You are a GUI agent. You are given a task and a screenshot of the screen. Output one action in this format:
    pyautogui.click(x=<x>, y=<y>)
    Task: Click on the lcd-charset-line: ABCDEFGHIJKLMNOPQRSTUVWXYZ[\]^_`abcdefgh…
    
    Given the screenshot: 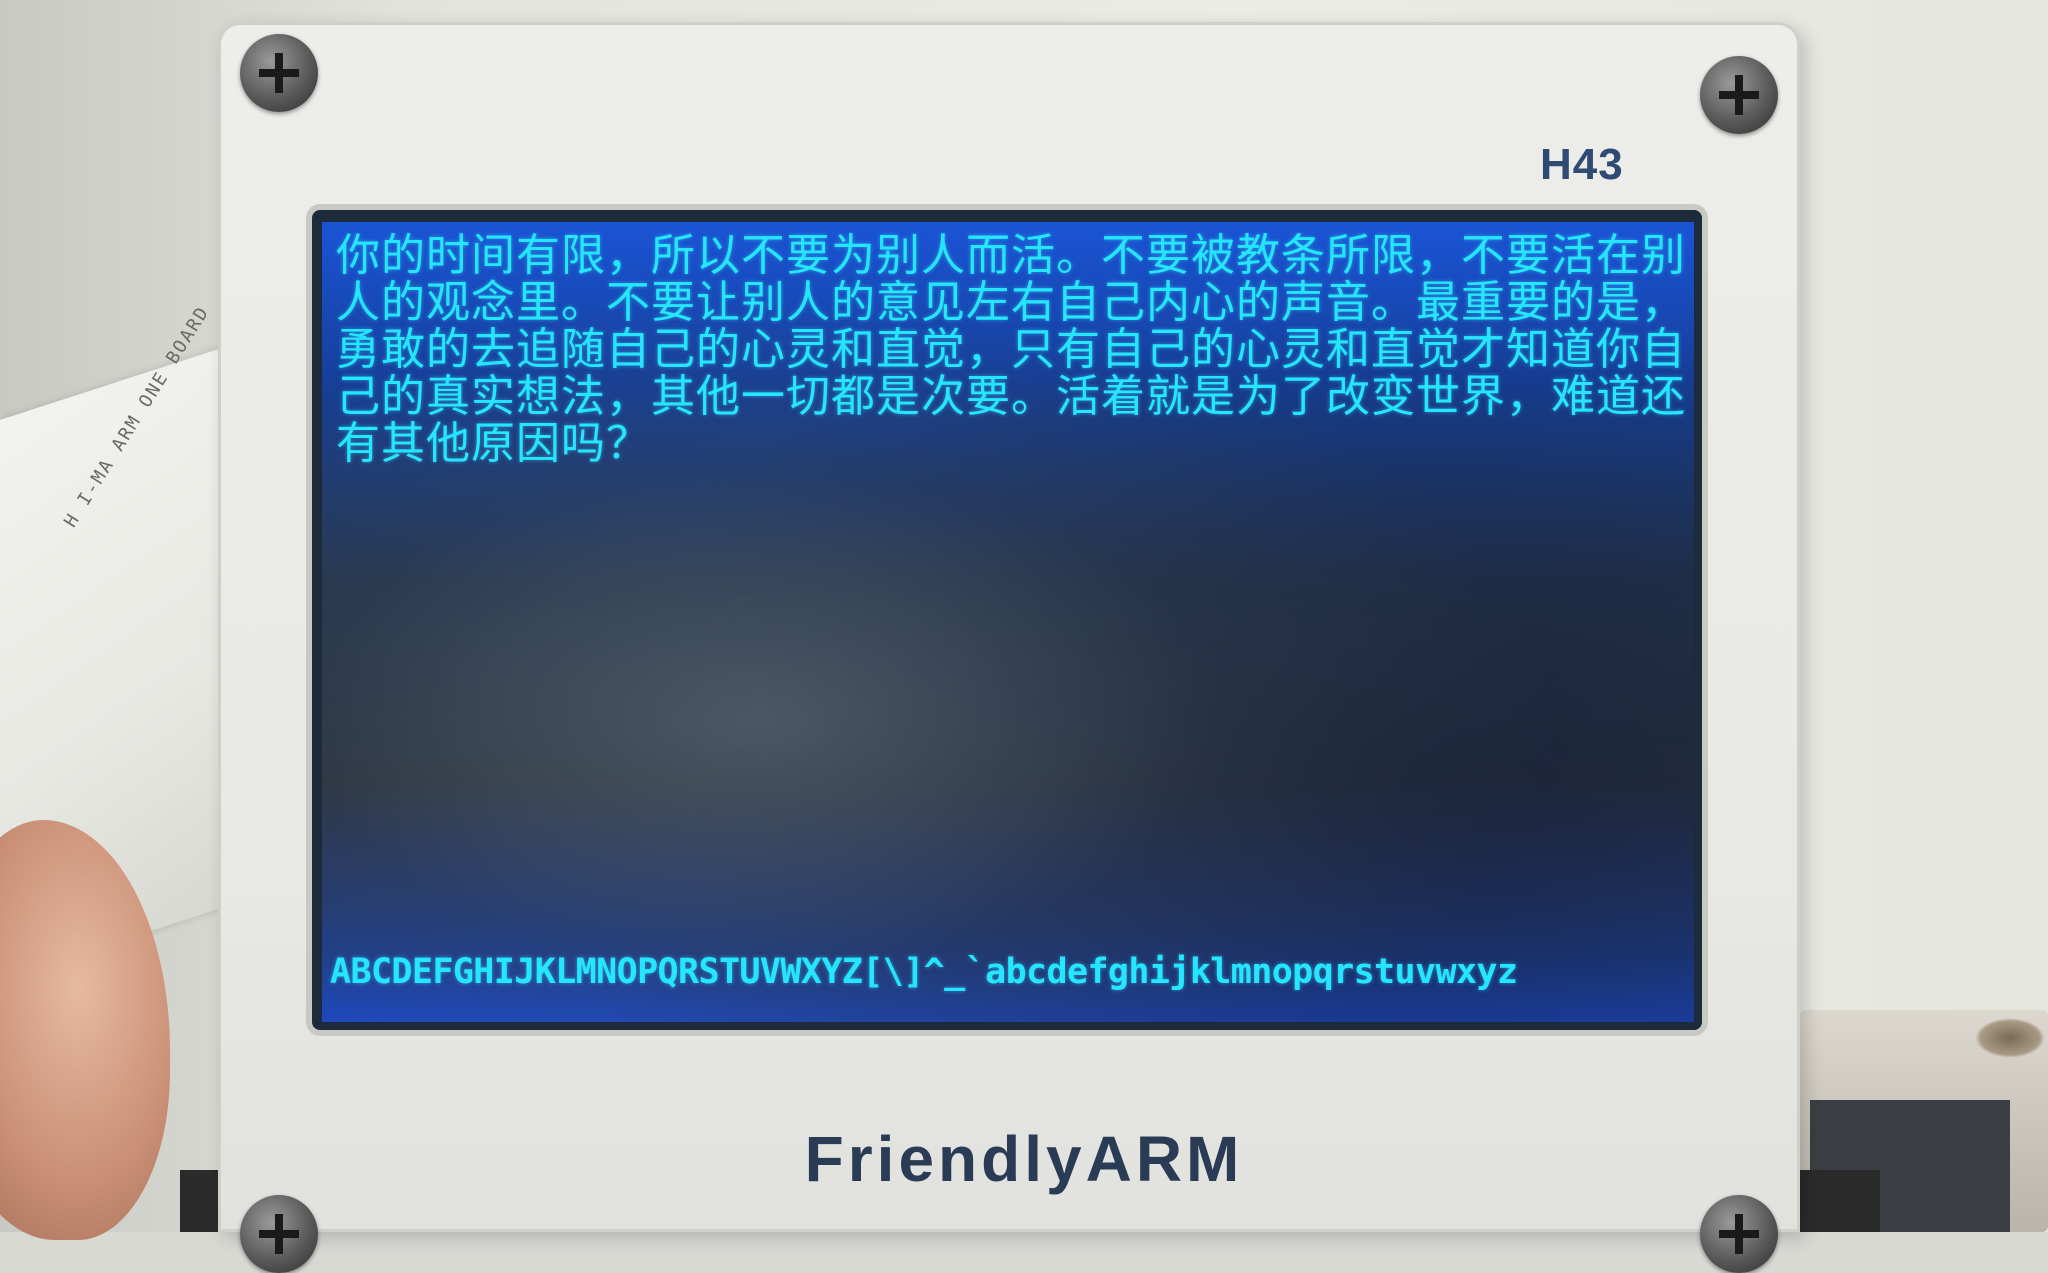 What is the action you would take?
    pyautogui.click(x=924, y=972)
    